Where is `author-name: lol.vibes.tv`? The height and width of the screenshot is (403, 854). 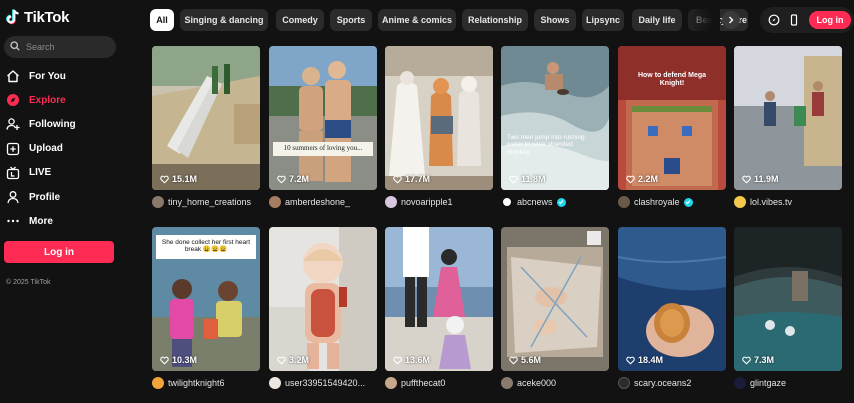
author-name: lol.vibes.tv is located at coordinates (771, 202).